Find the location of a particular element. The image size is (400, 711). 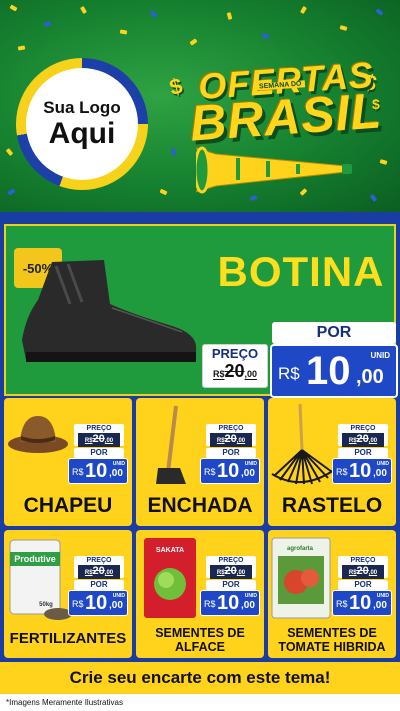

logo-placeholder: Sua Logo Aqui is located at coordinates (82, 124).